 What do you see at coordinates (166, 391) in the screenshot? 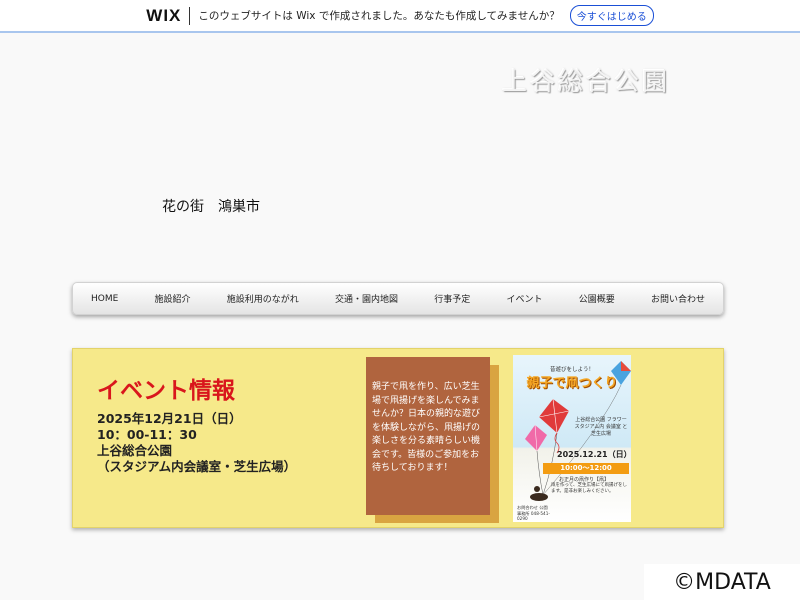
I see `event-heading: イベント情報` at bounding box center [166, 391].